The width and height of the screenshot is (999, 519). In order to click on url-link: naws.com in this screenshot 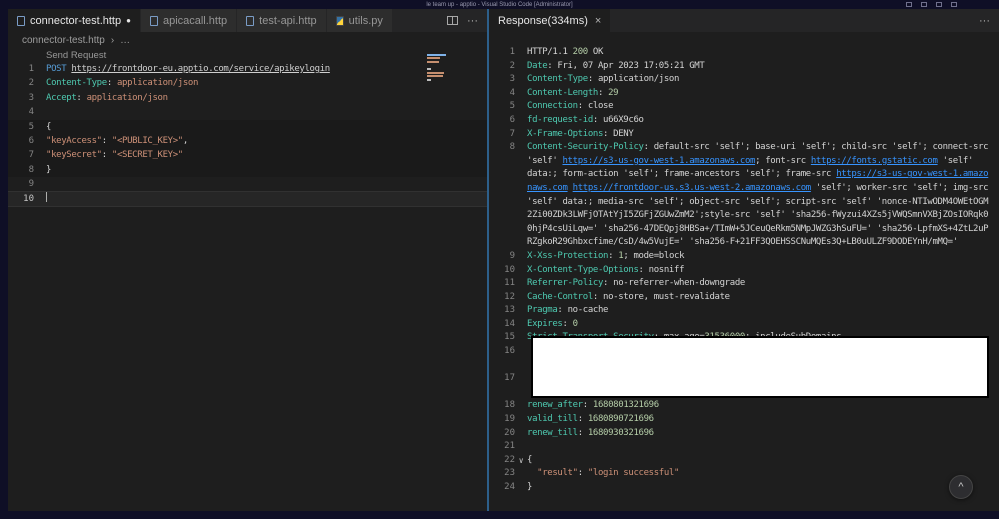, I will do `click(547, 188)`.